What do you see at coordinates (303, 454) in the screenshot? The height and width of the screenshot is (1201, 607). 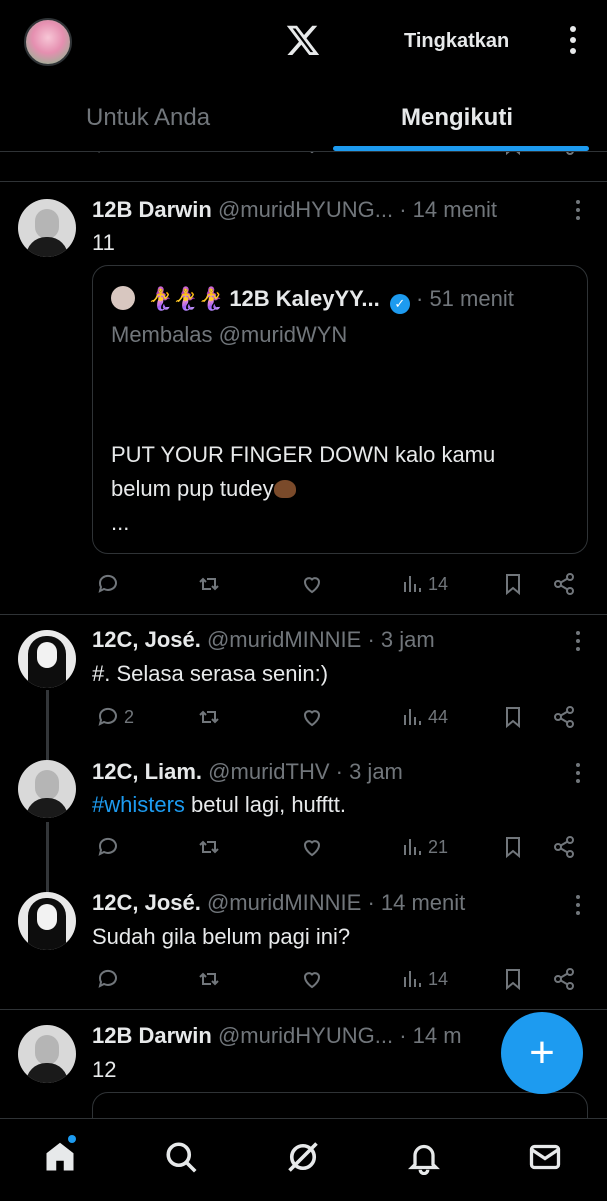 I see `quoted-text-line: PUT YOUR FINGER DOWN kalo kamu` at bounding box center [303, 454].